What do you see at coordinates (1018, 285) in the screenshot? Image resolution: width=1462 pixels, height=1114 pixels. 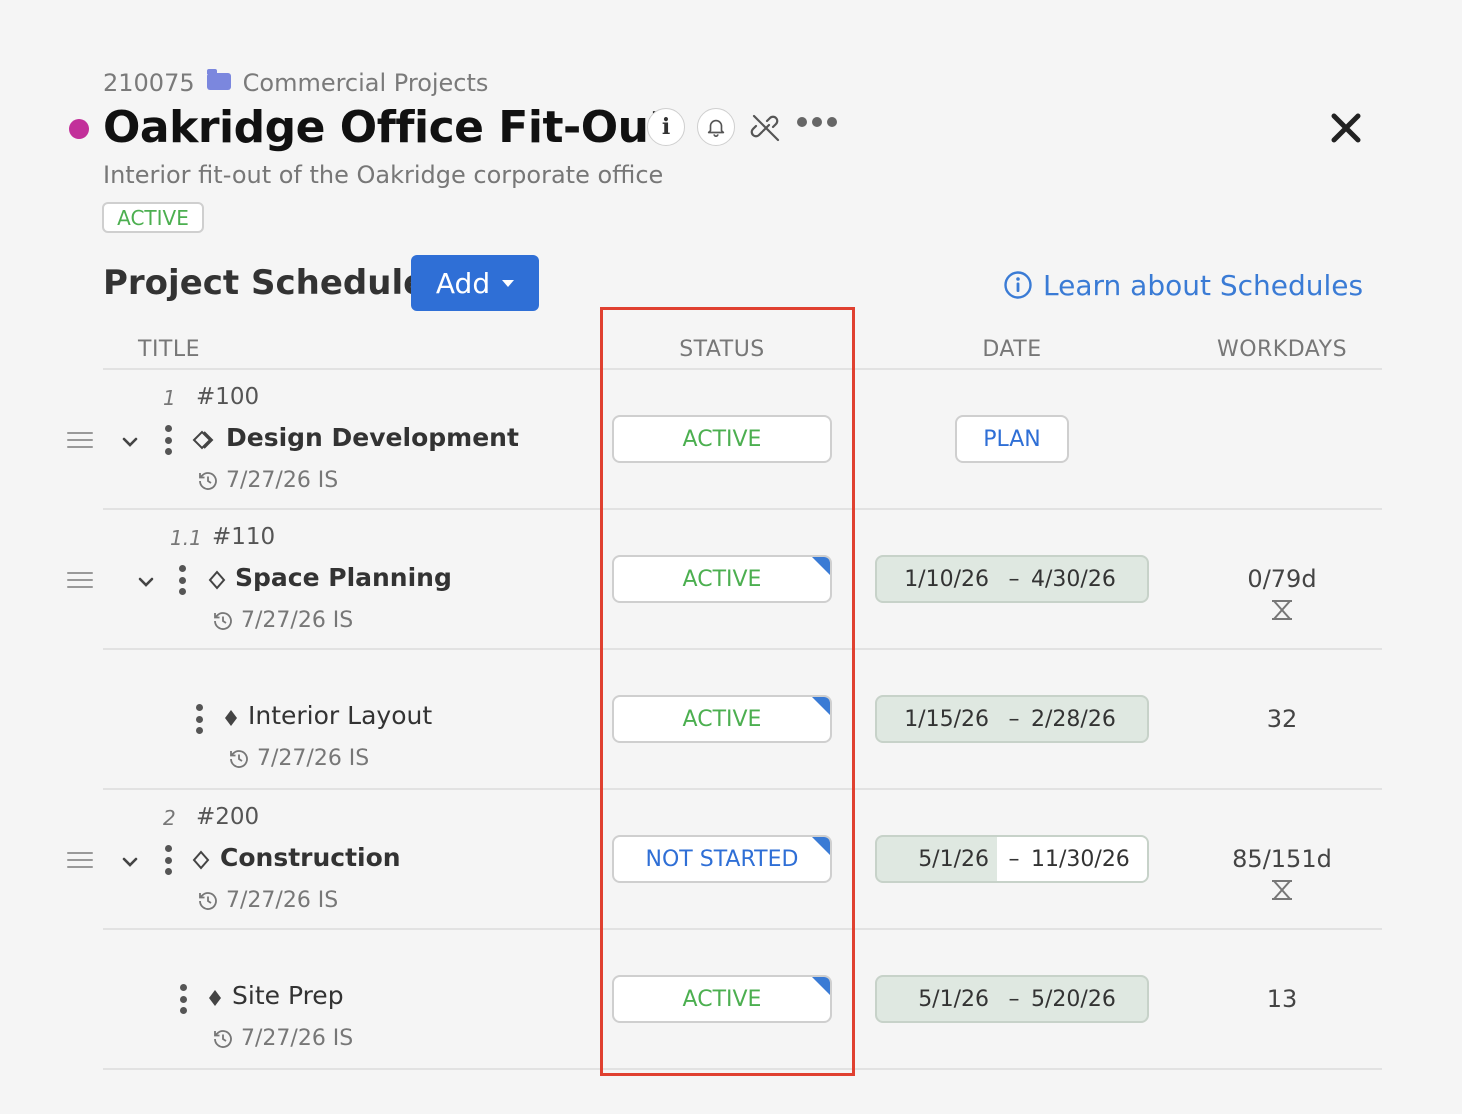 I see `info-circle-icon` at bounding box center [1018, 285].